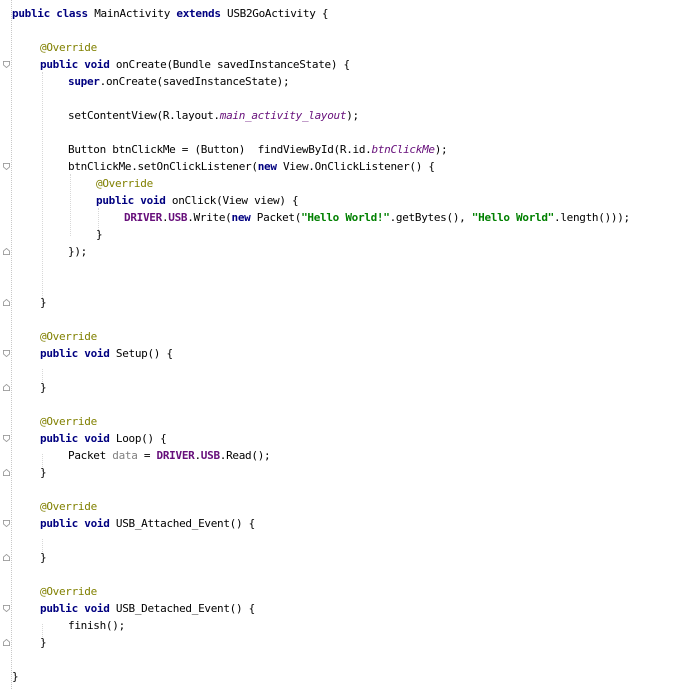 The image size is (686, 689). What do you see at coordinates (144, 353) in the screenshot?
I see `code-token: Setup() {` at bounding box center [144, 353].